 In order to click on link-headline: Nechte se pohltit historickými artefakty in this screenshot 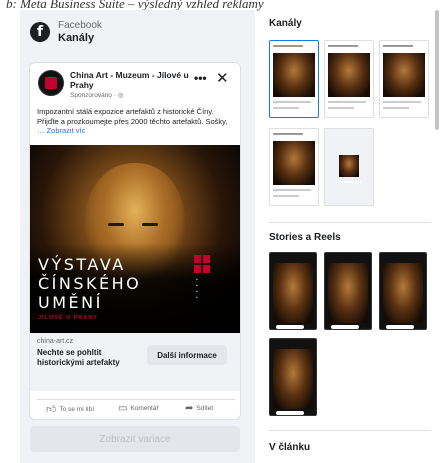, I will do `click(78, 357)`.